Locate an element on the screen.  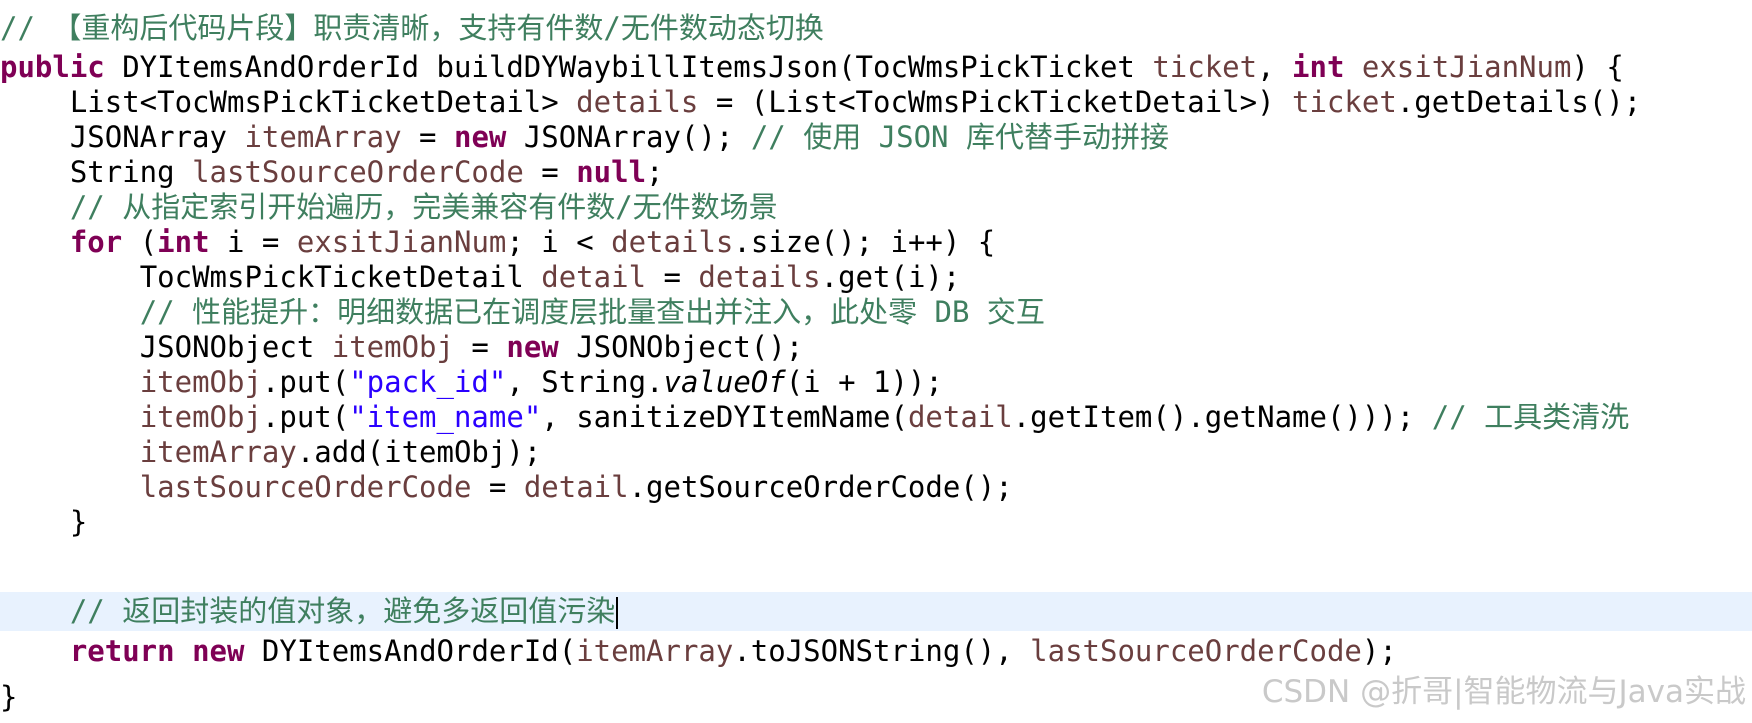
keyword-for: for is located at coordinates (96, 242).